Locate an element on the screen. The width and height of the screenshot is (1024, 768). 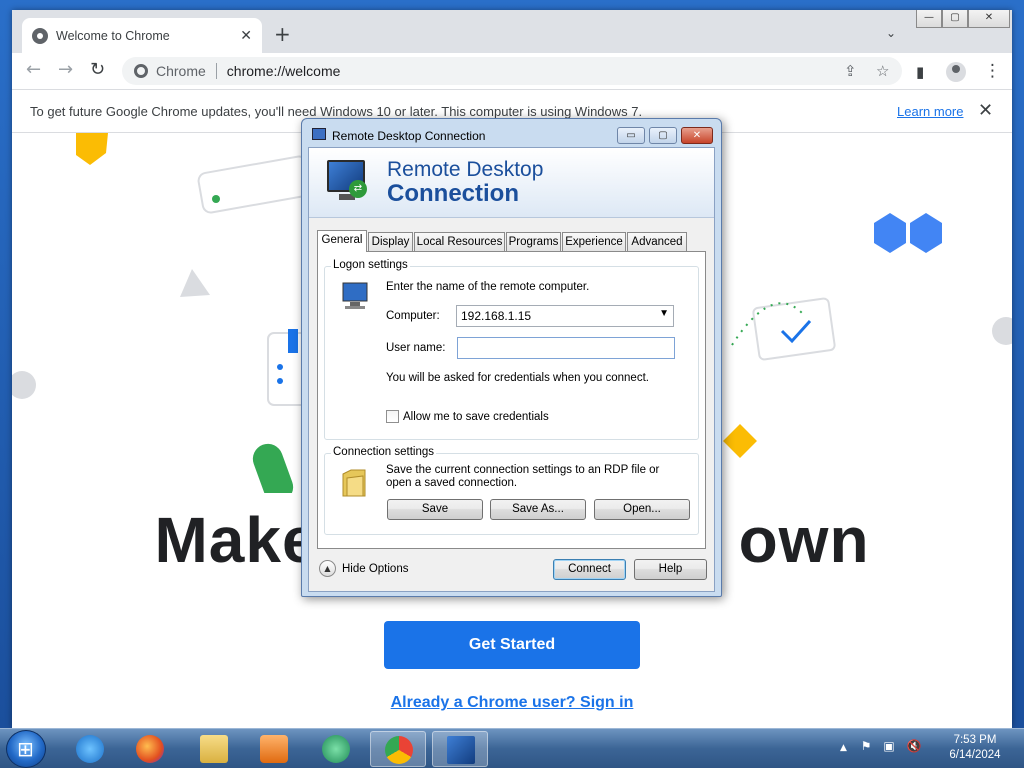
logon-prompt: Enter the name of the remote computer. is located at coordinates (488, 287).